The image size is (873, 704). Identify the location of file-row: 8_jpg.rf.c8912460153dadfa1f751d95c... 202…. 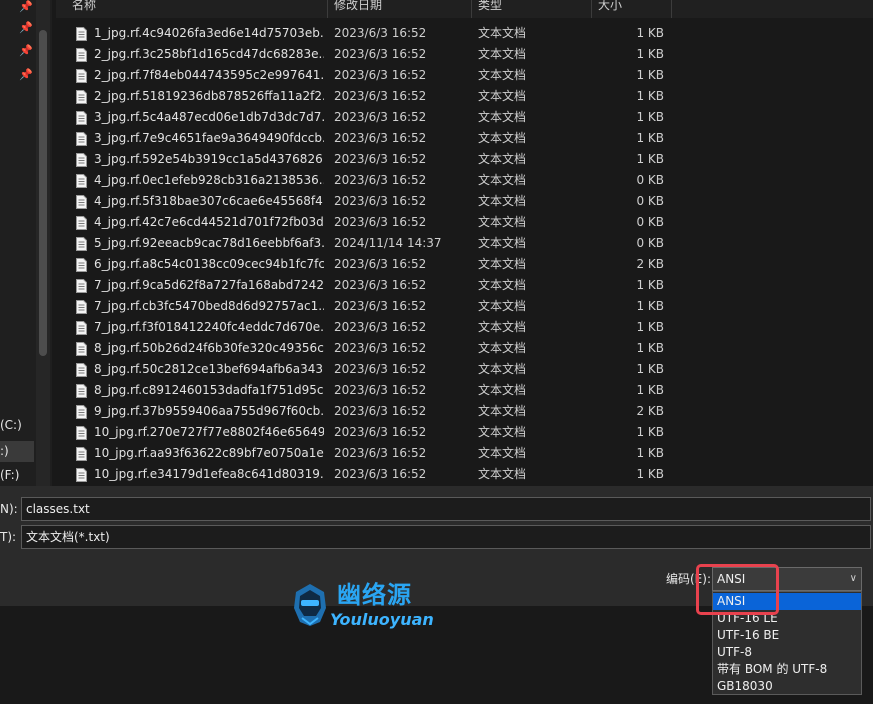
(464, 390).